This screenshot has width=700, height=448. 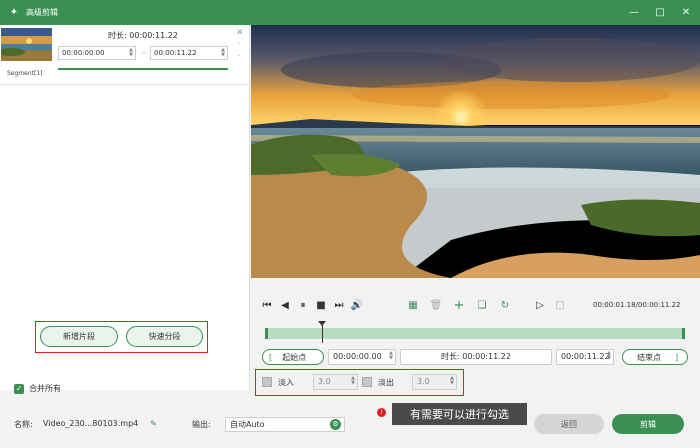 I want to click on fade-in-value: 3.0 ▲ ▼, so click(x=335, y=382).